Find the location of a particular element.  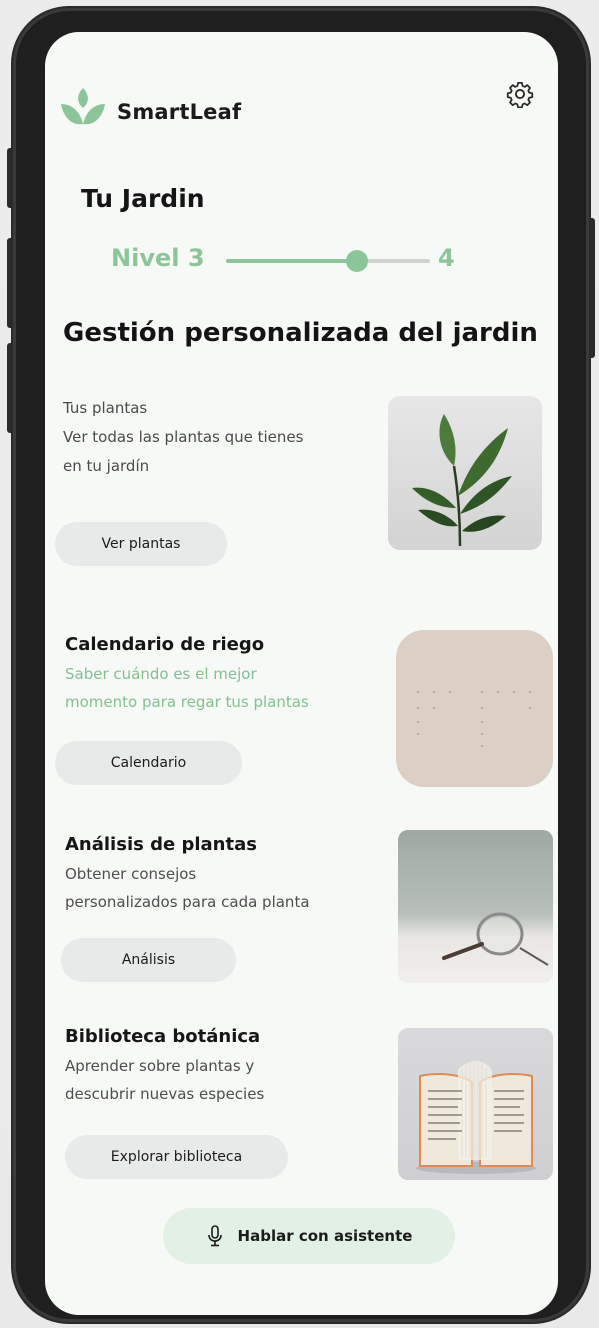

level-progress-thumb is located at coordinates (357, 261).